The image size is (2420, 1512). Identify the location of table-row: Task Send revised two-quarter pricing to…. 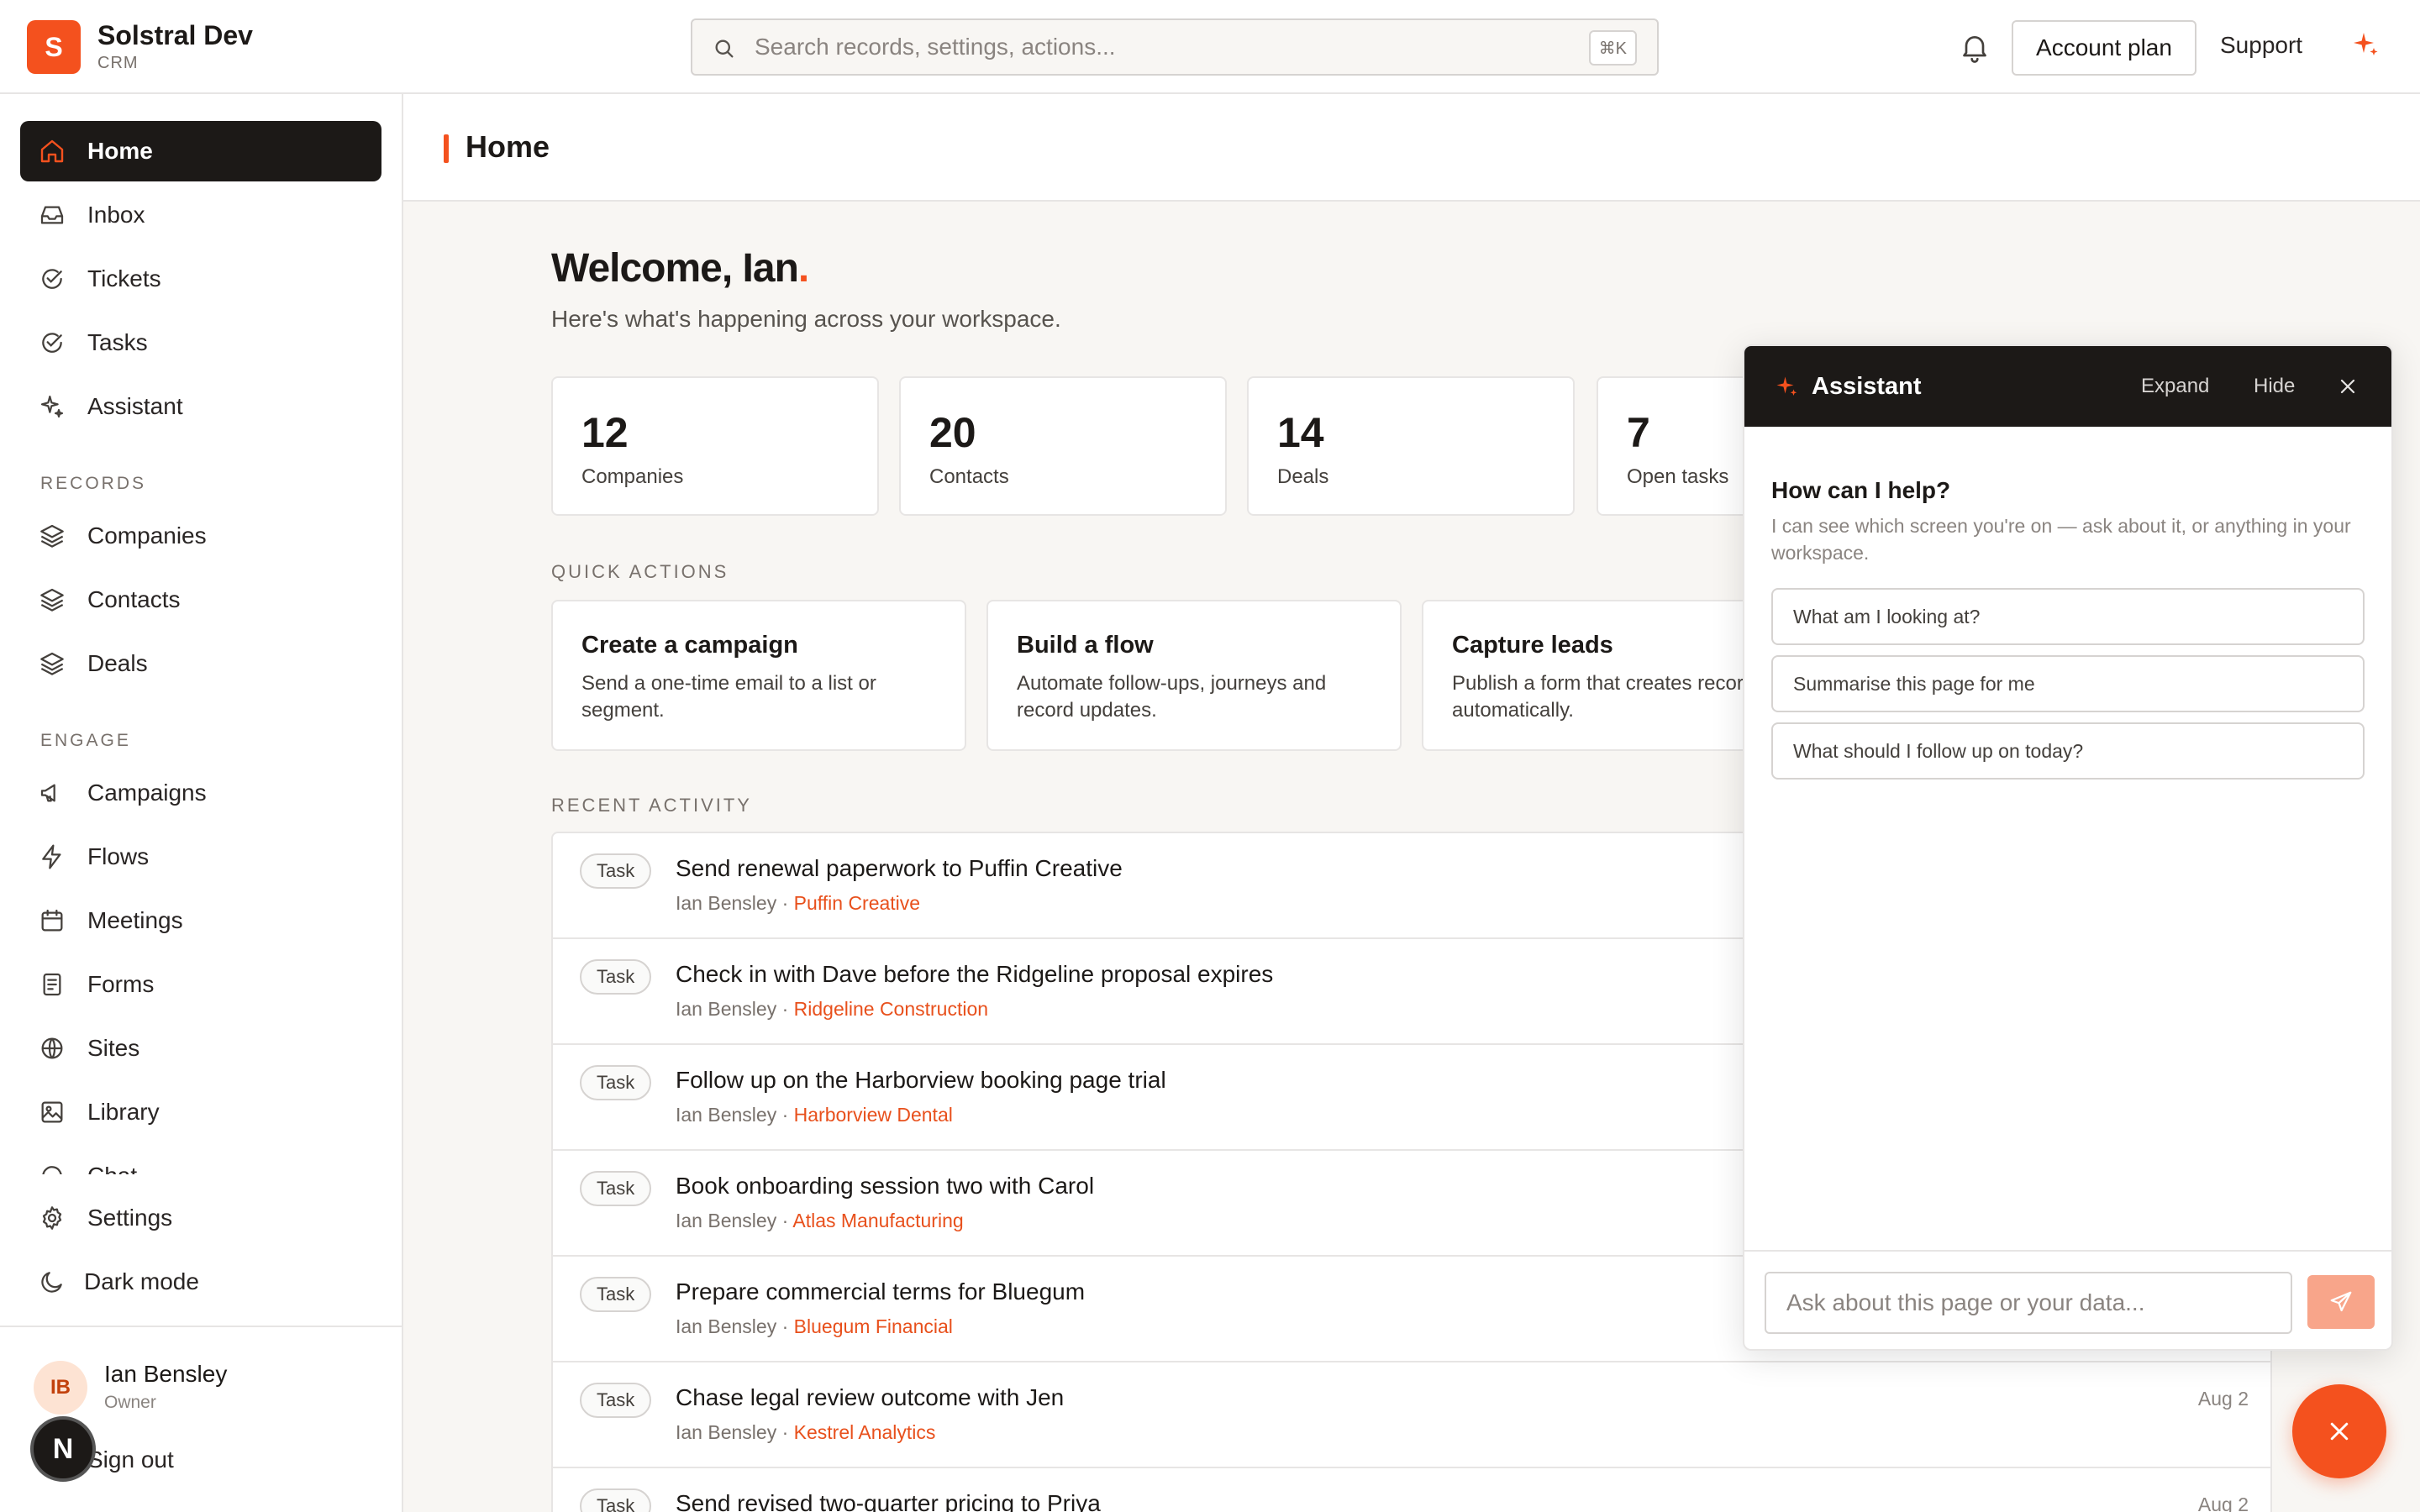
(1411, 1490).